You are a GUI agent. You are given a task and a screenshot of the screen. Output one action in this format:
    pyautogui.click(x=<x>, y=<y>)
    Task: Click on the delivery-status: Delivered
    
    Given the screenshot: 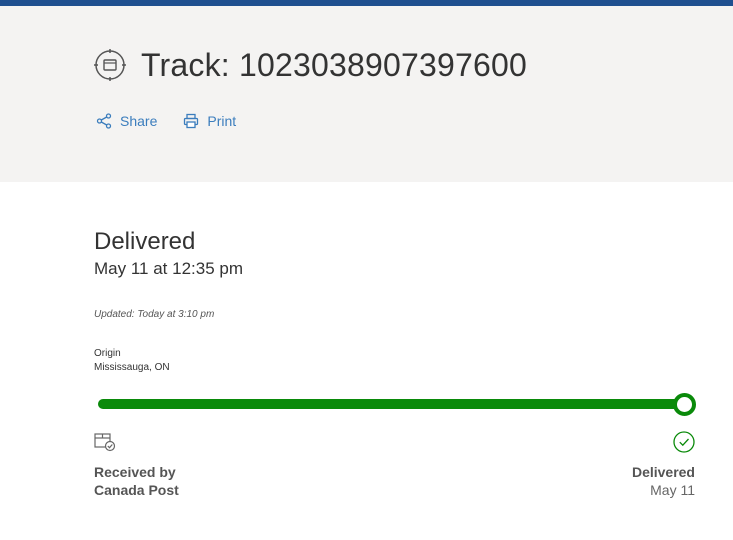 What is the action you would take?
    pyautogui.click(x=145, y=241)
    